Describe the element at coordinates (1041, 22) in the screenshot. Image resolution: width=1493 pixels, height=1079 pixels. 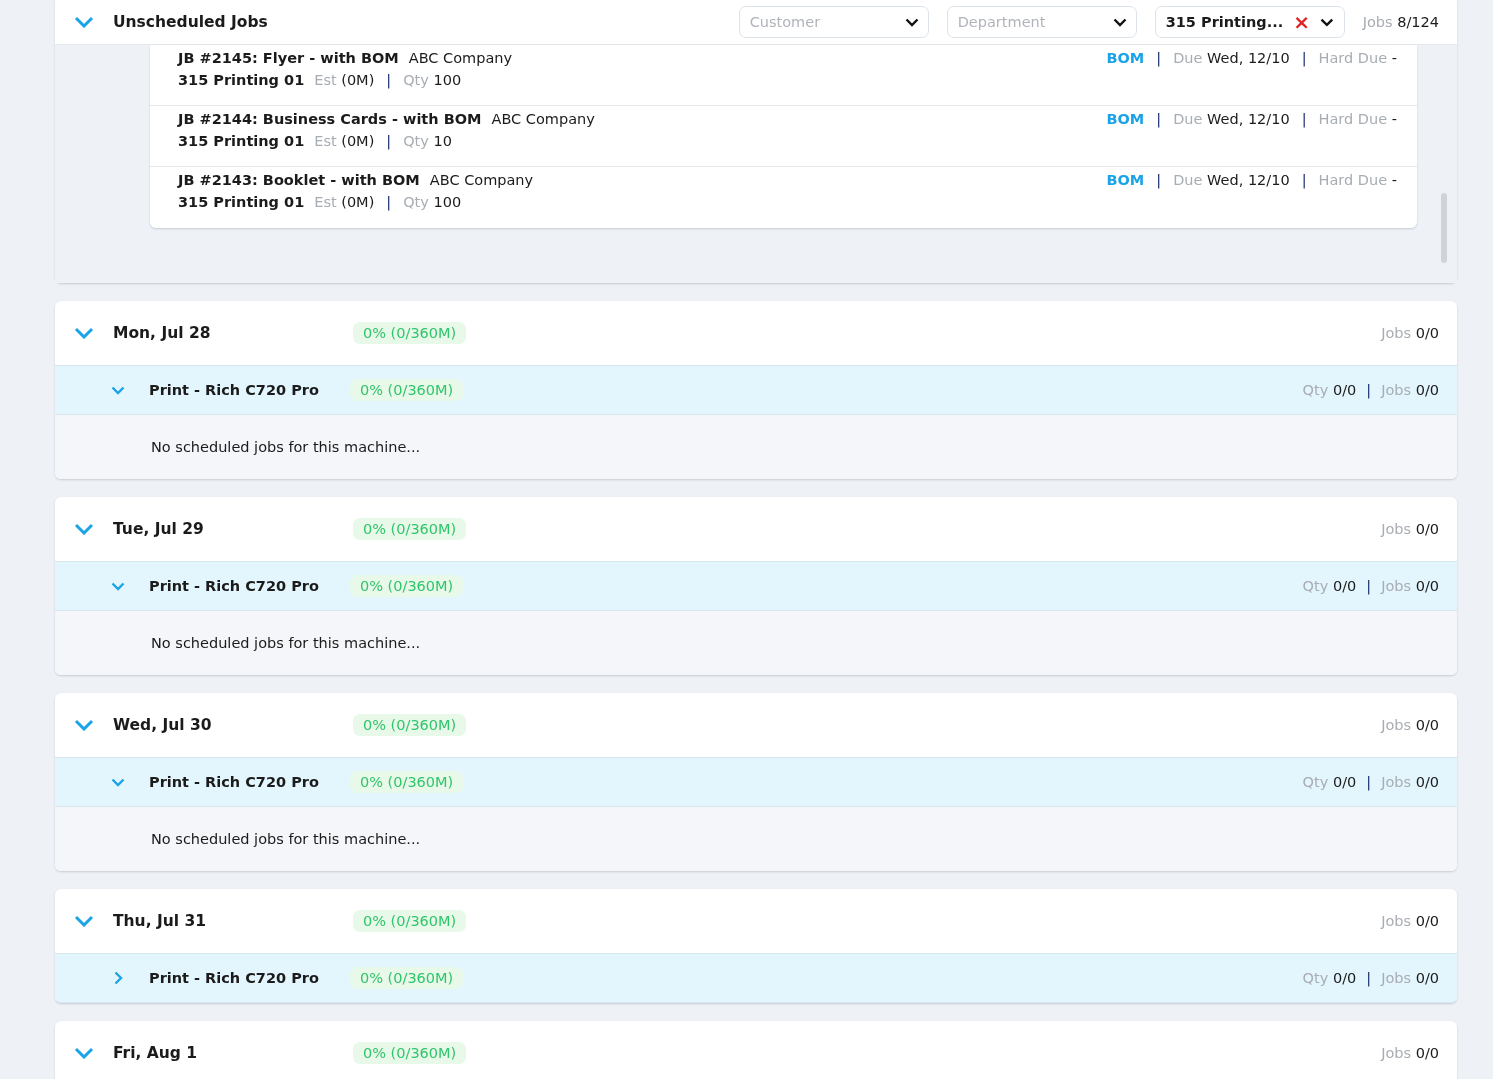
I see `filter-dropdown: Department` at that location.